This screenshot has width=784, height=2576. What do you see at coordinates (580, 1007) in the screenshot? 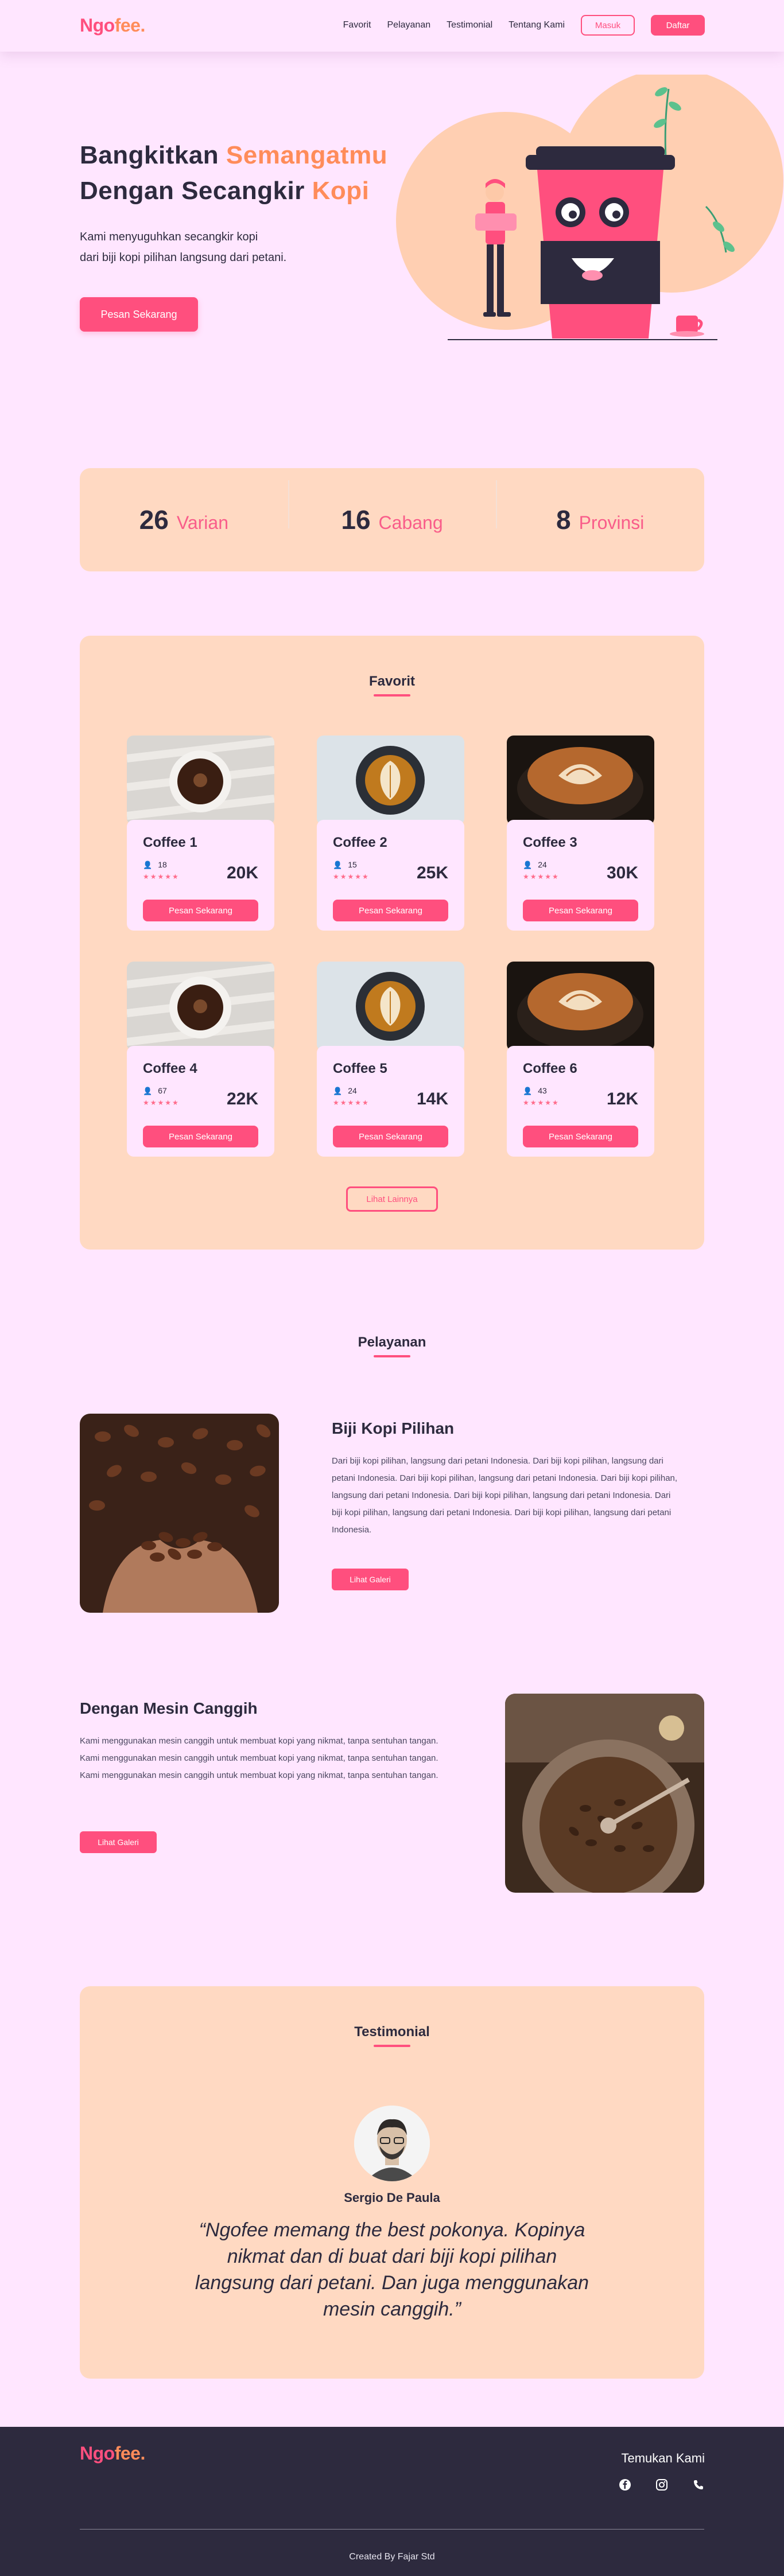
I see `coffee-cappuccino-image` at bounding box center [580, 1007].